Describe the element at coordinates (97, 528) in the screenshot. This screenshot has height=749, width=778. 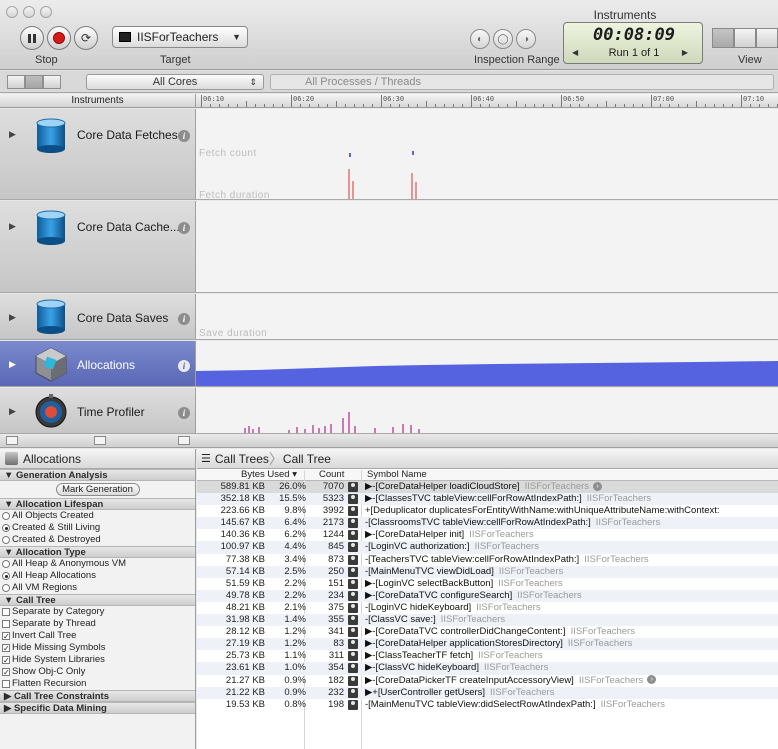
I see `lifespan-option: Created & Still Living` at that location.